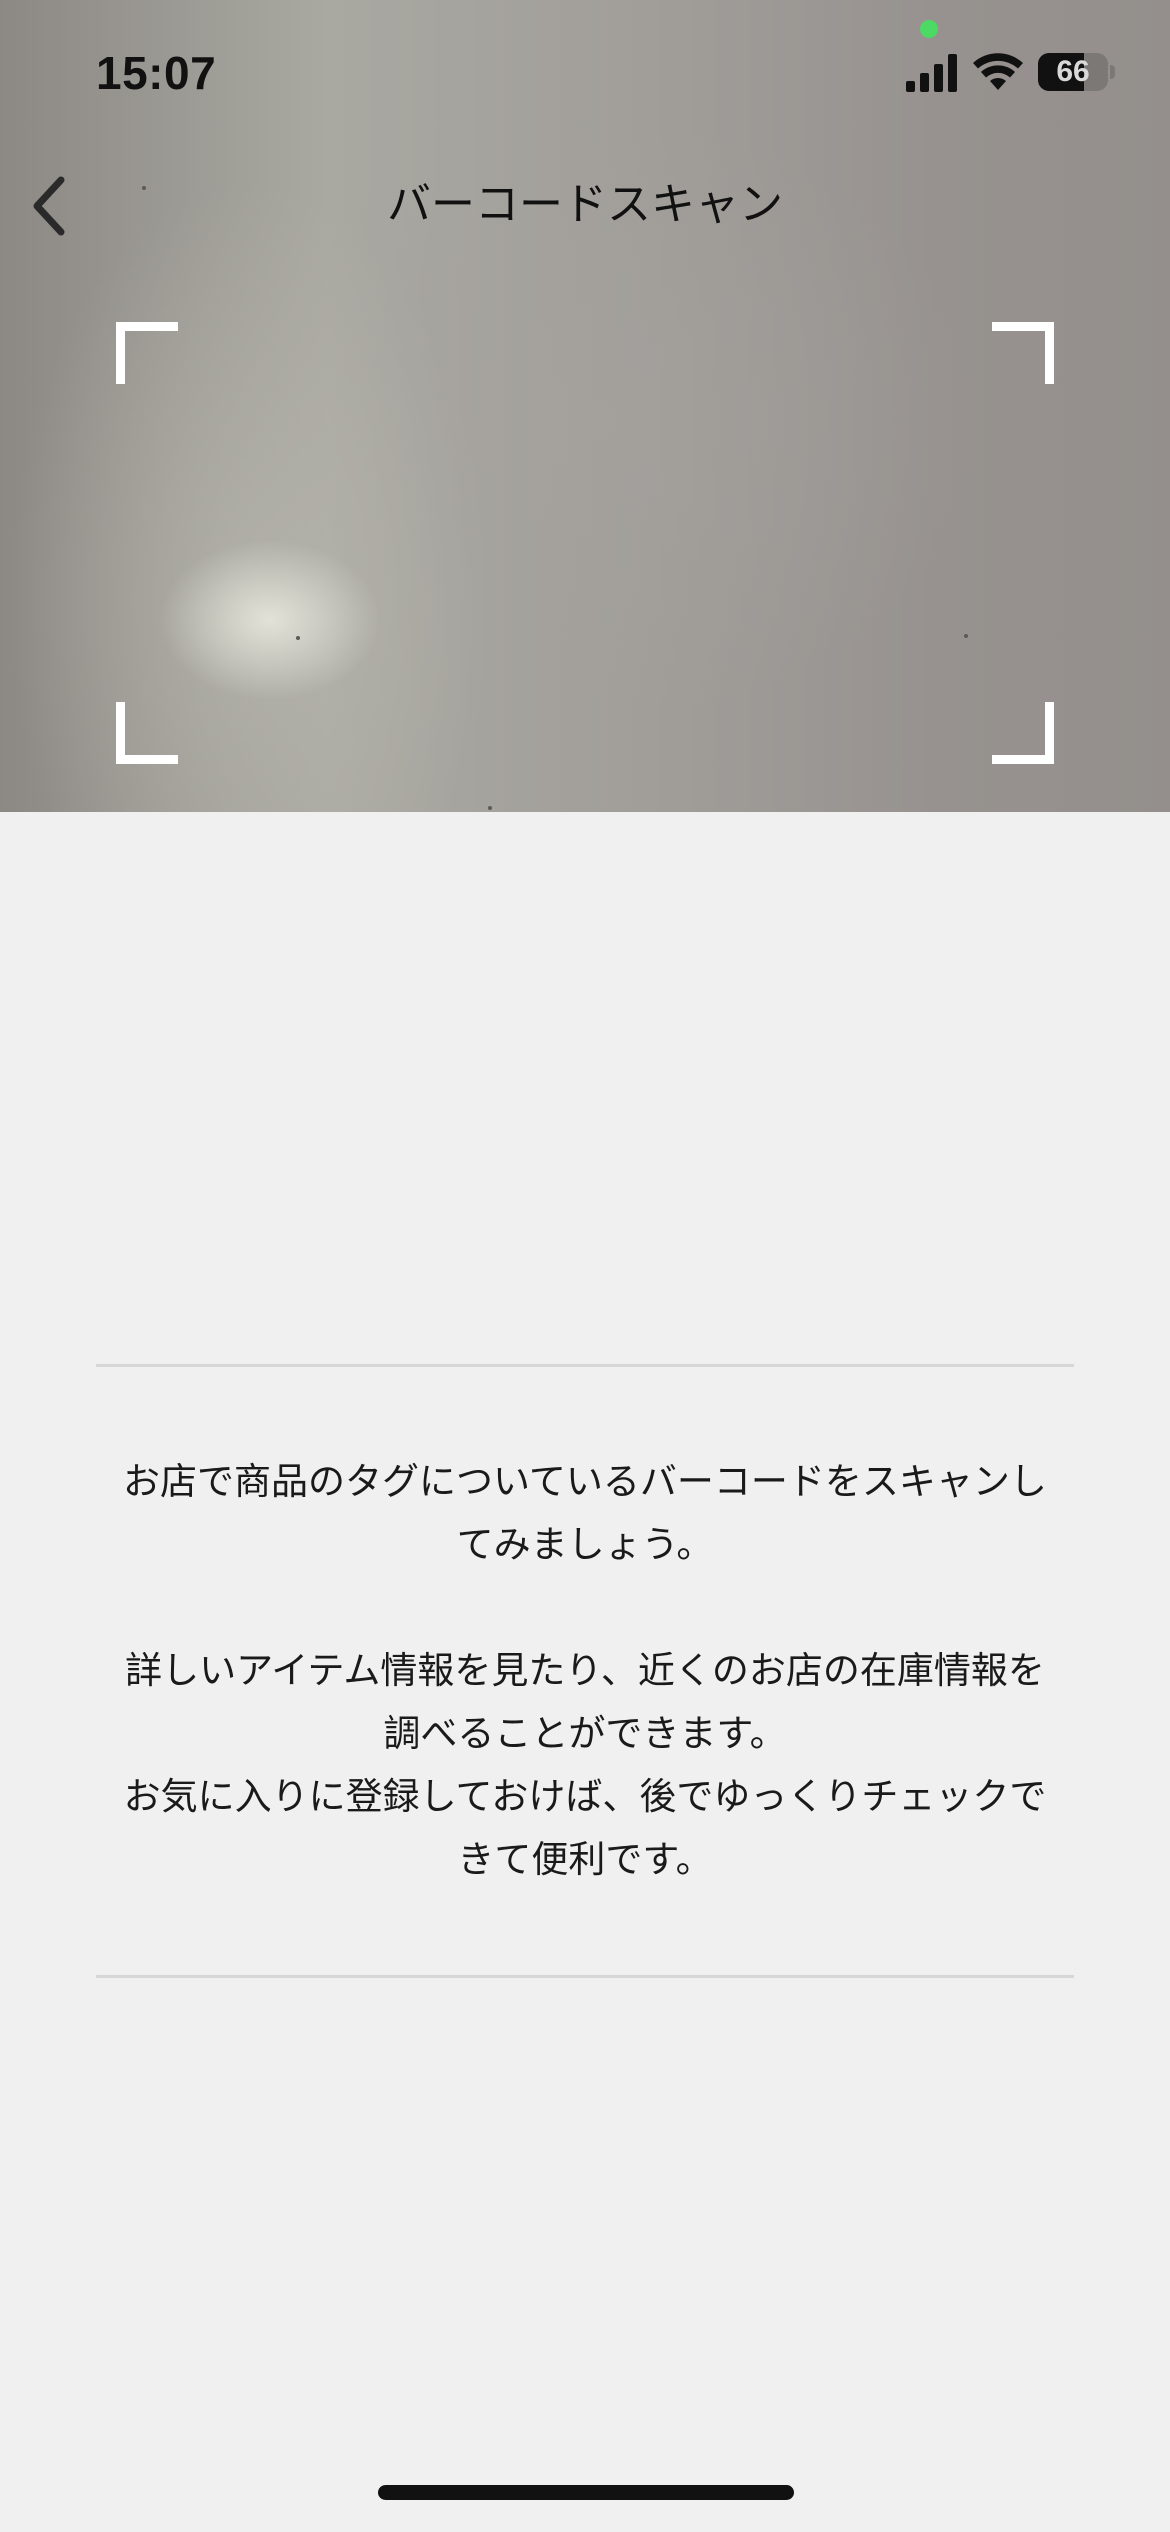 This screenshot has height=2532, width=1170. I want to click on cellular-signal-icon, so click(931, 73).